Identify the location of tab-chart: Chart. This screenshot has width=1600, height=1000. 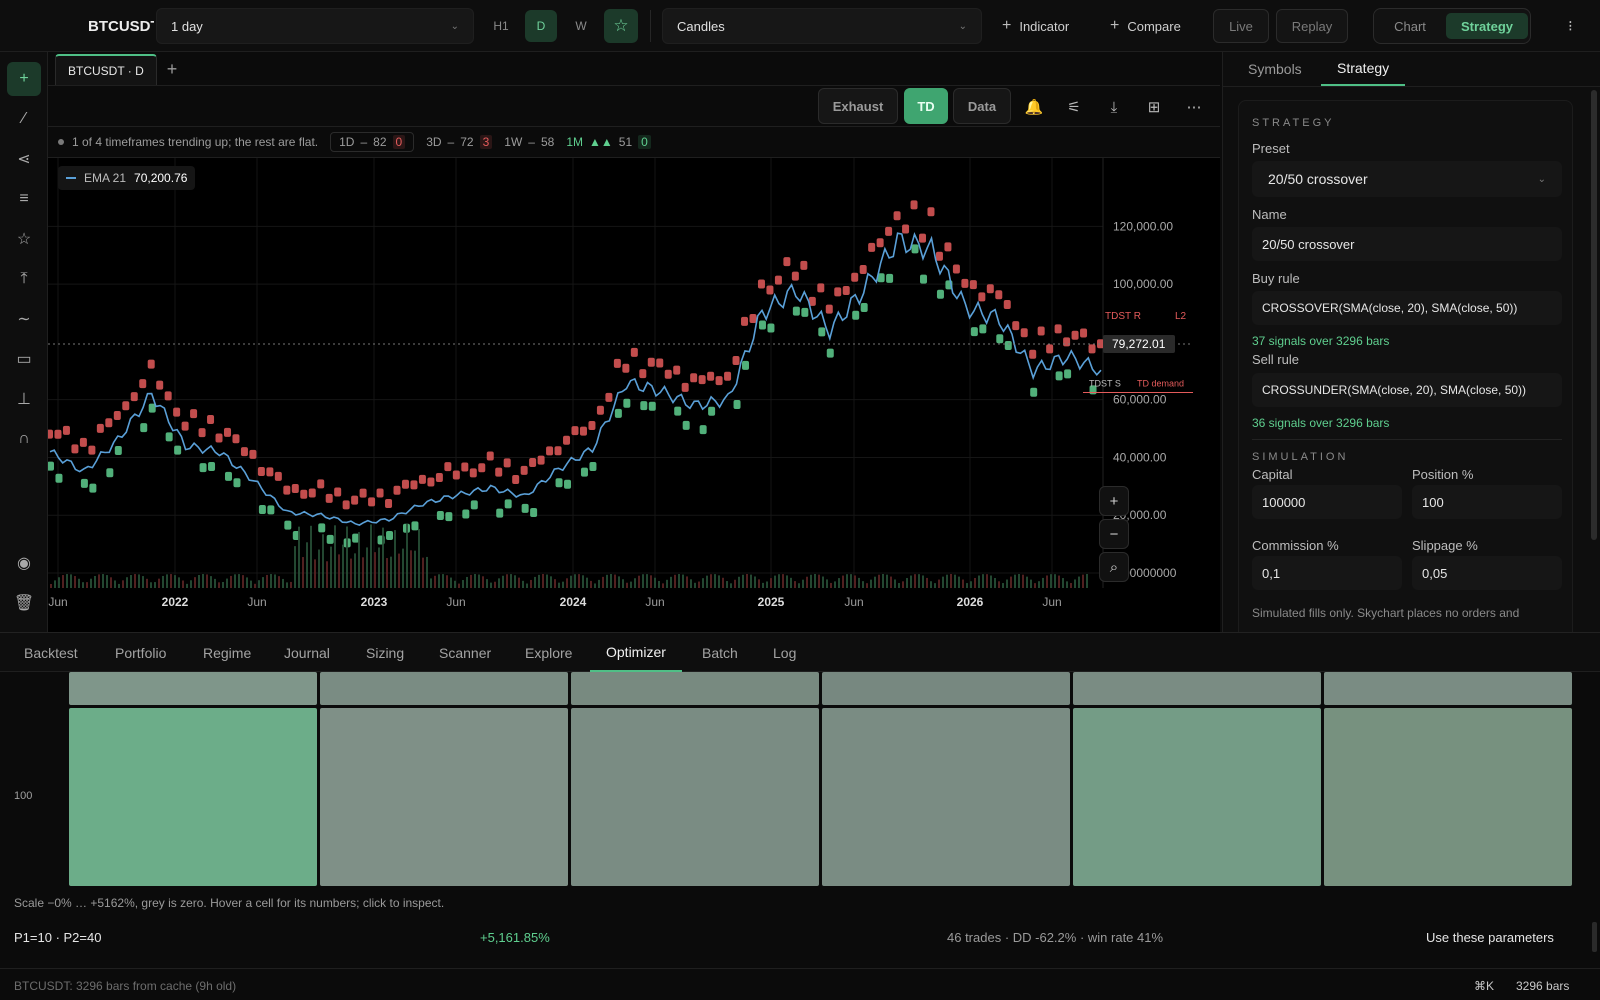
(1410, 26).